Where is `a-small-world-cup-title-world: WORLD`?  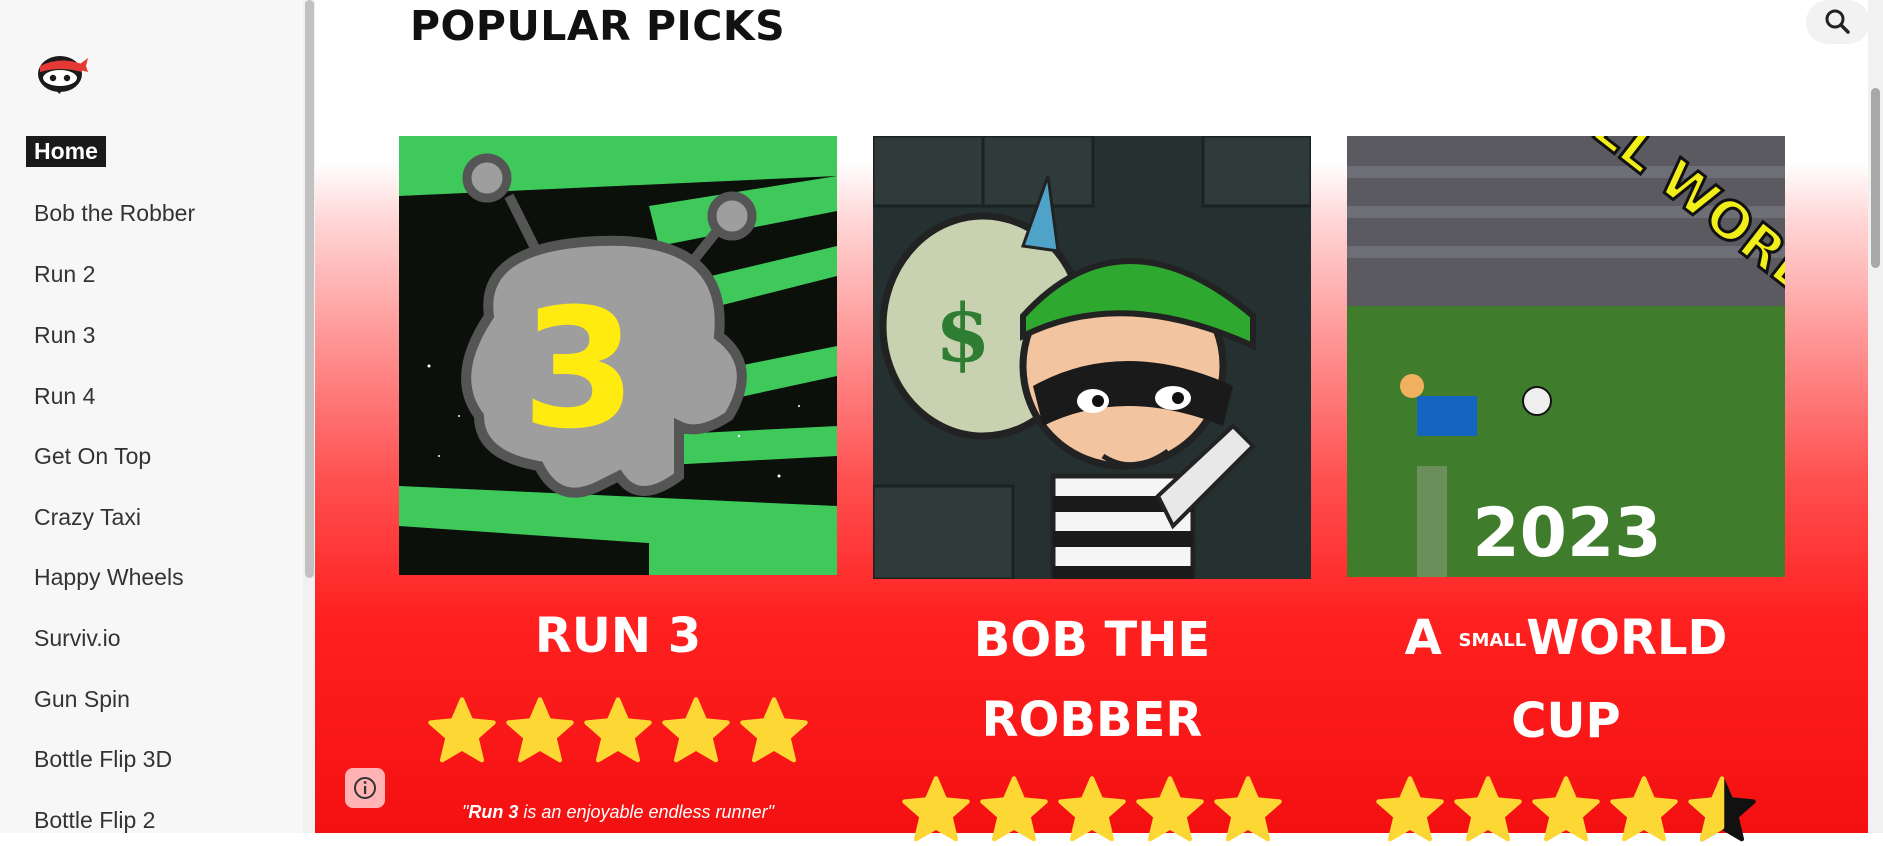
a-small-world-cup-title-world: WORLD is located at coordinates (1627, 638).